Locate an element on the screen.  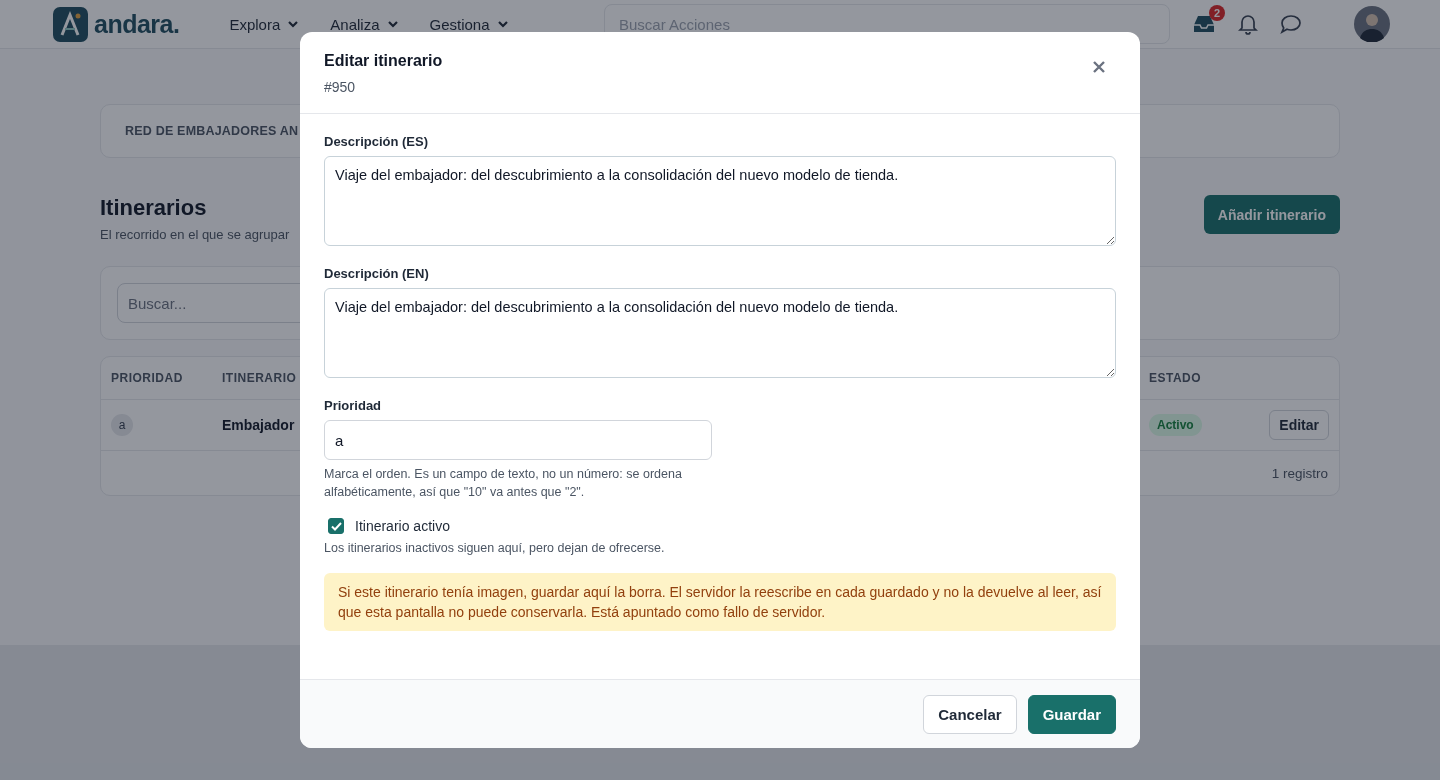
logo-icon is located at coordinates (70, 24).